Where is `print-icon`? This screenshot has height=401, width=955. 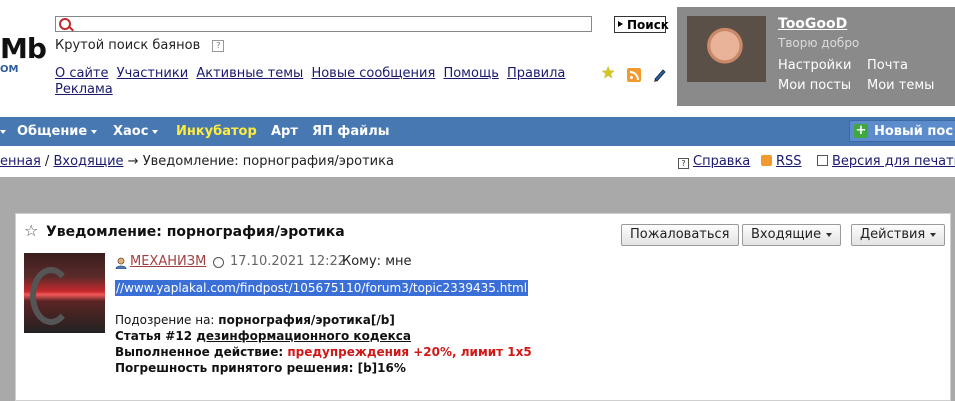
print-icon is located at coordinates (822, 160).